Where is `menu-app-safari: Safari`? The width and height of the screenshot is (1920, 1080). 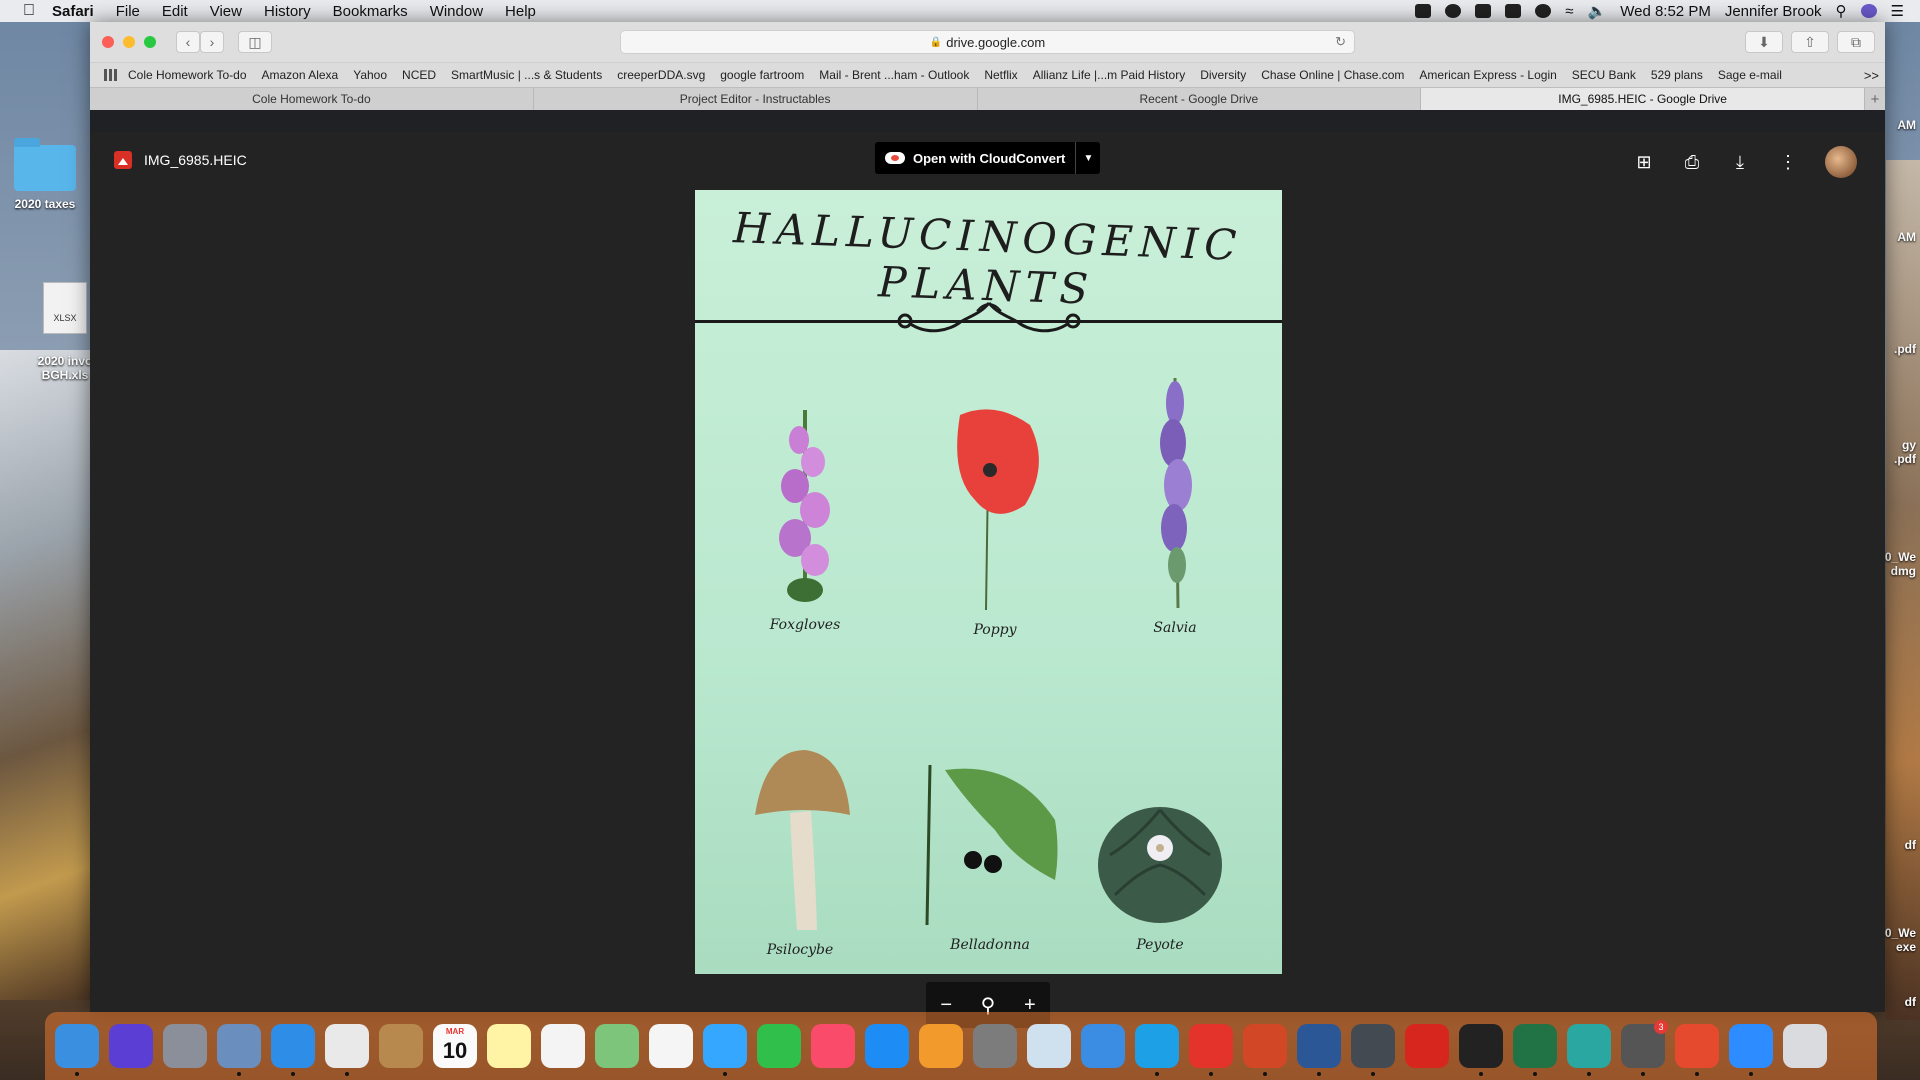 menu-app-safari: Safari is located at coordinates (73, 11).